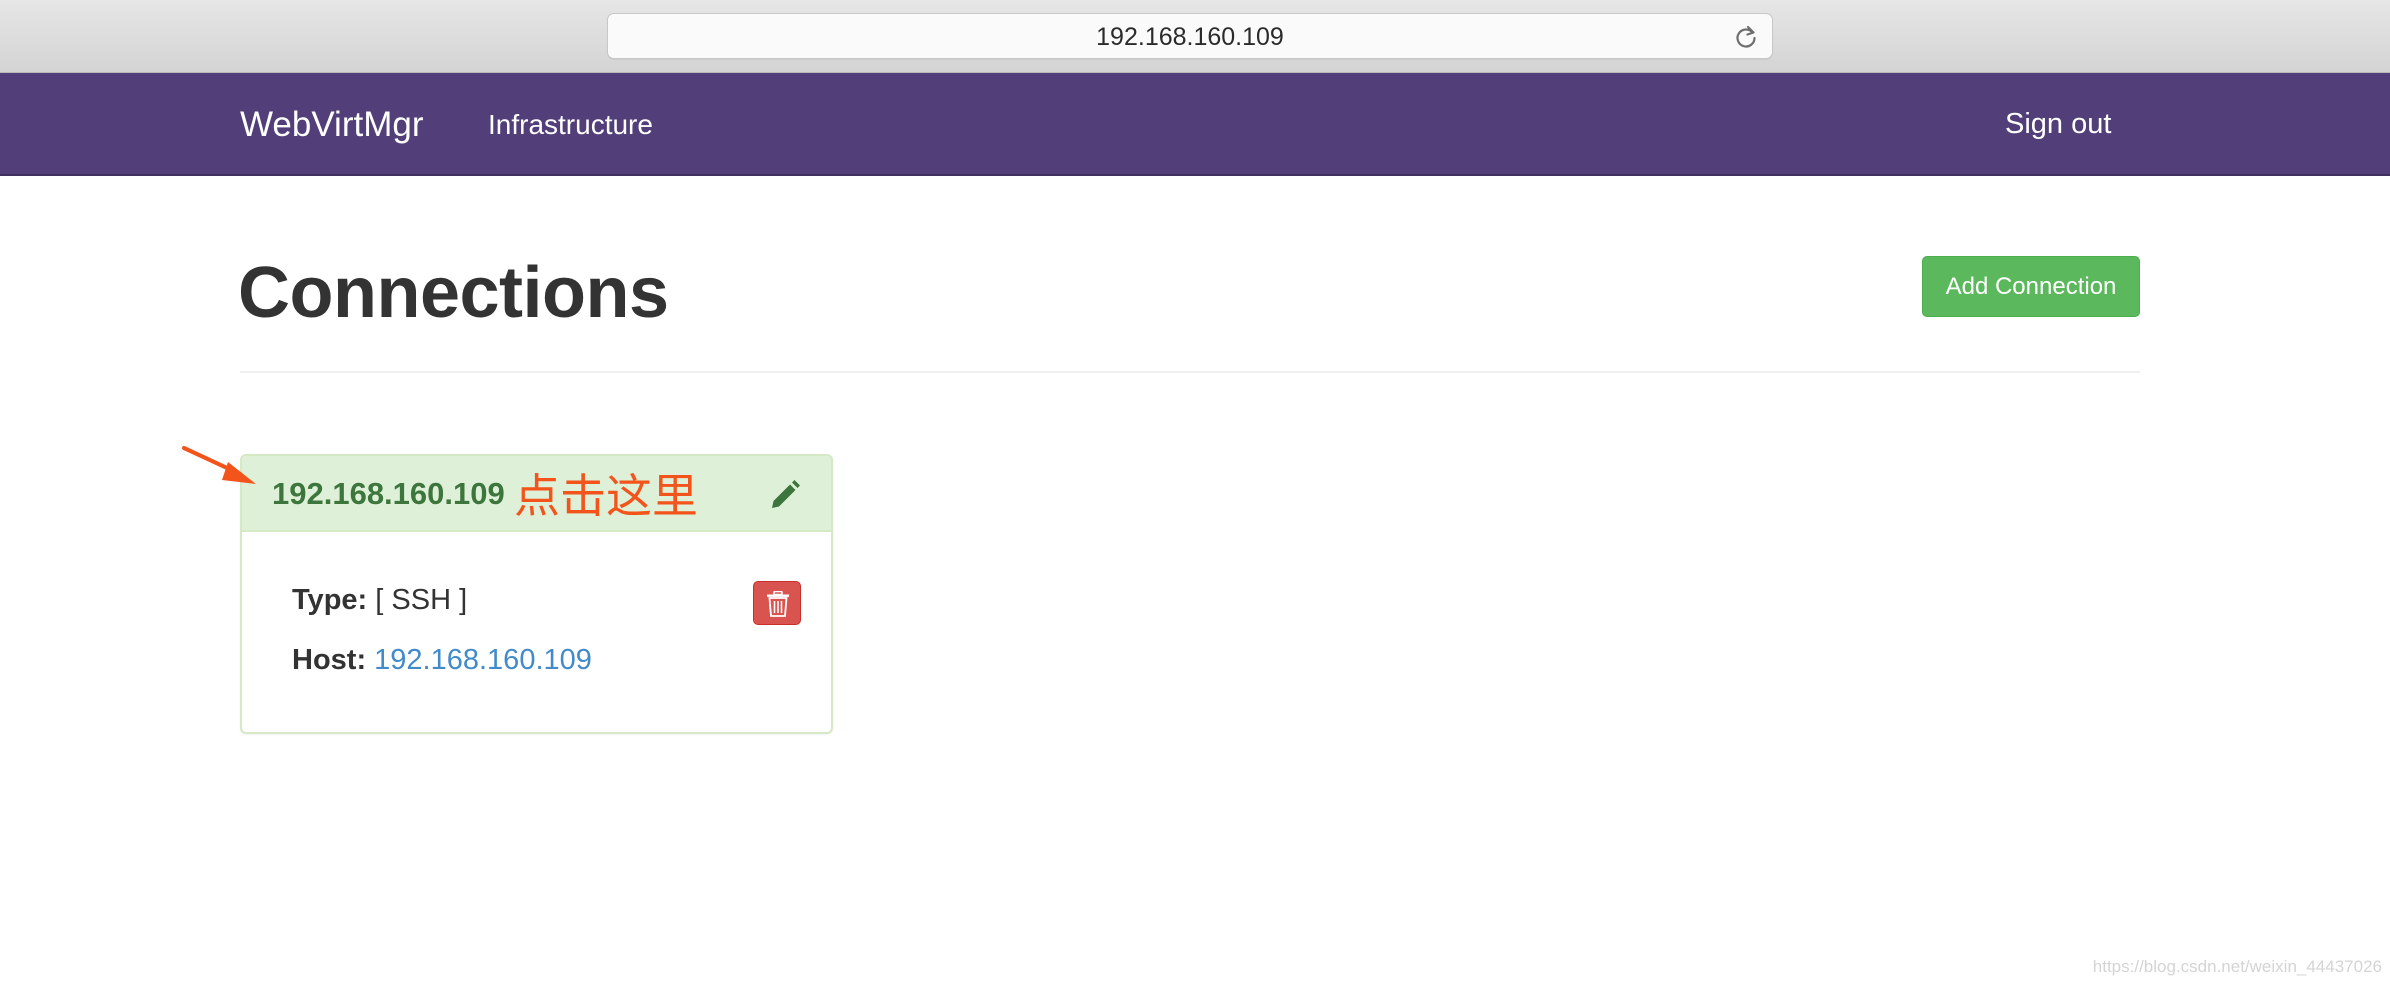 Image resolution: width=2390 pixels, height=988 pixels. What do you see at coordinates (570, 124) in the screenshot?
I see `nav-infrastructure: Infrastructure` at bounding box center [570, 124].